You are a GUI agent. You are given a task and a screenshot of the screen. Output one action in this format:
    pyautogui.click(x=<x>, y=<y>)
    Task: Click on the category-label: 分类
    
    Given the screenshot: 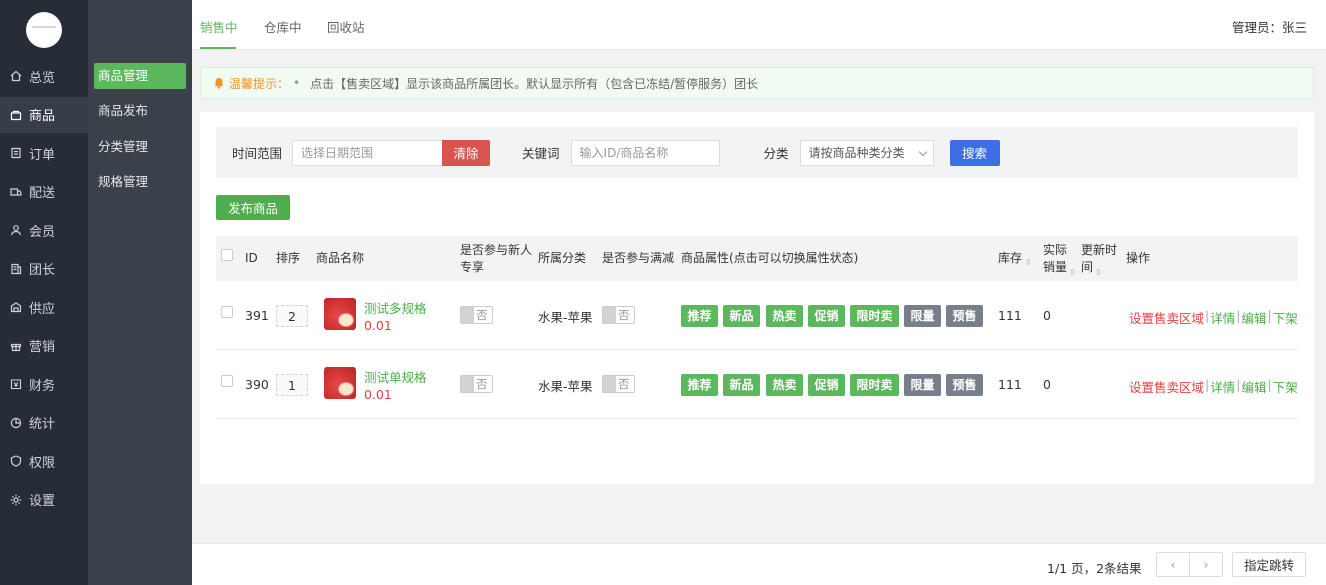 What is the action you would take?
    pyautogui.click(x=776, y=153)
    